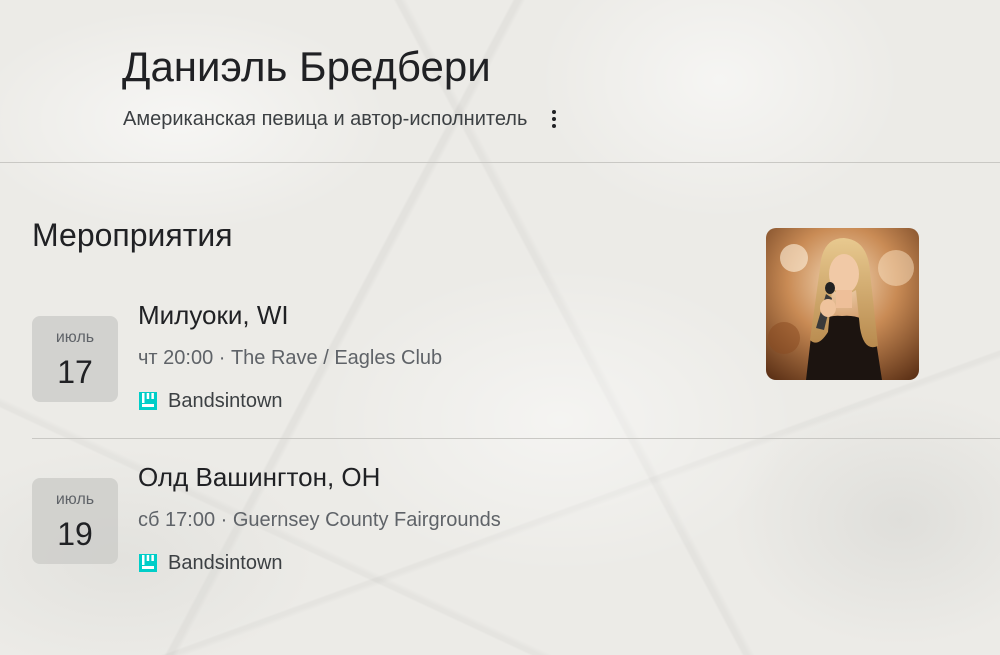 The width and height of the screenshot is (1000, 655). What do you see at coordinates (75, 372) in the screenshot?
I see `event-day: 17` at bounding box center [75, 372].